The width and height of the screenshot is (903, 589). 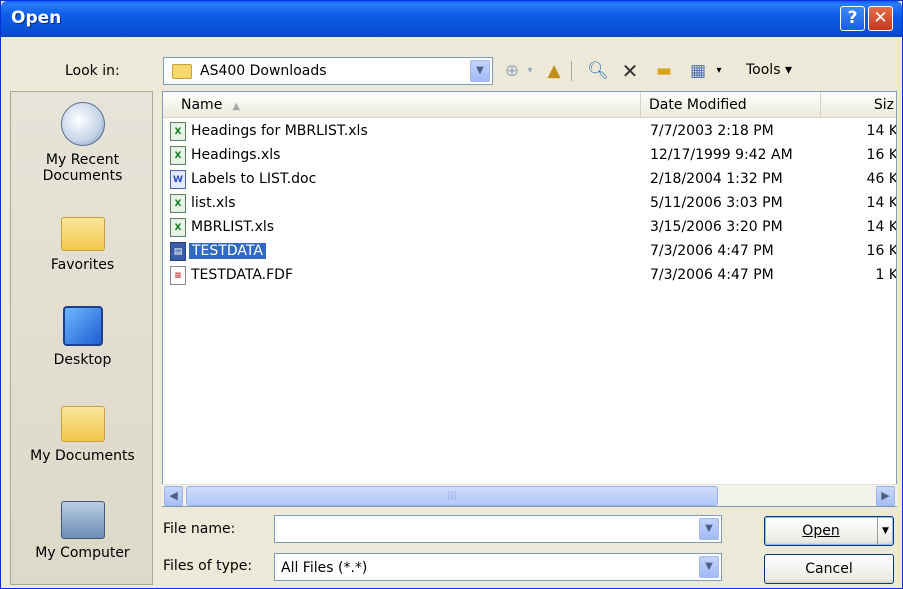 What do you see at coordinates (324, 568) in the screenshot?
I see `files-of-type-value: All Files (*.*)` at bounding box center [324, 568].